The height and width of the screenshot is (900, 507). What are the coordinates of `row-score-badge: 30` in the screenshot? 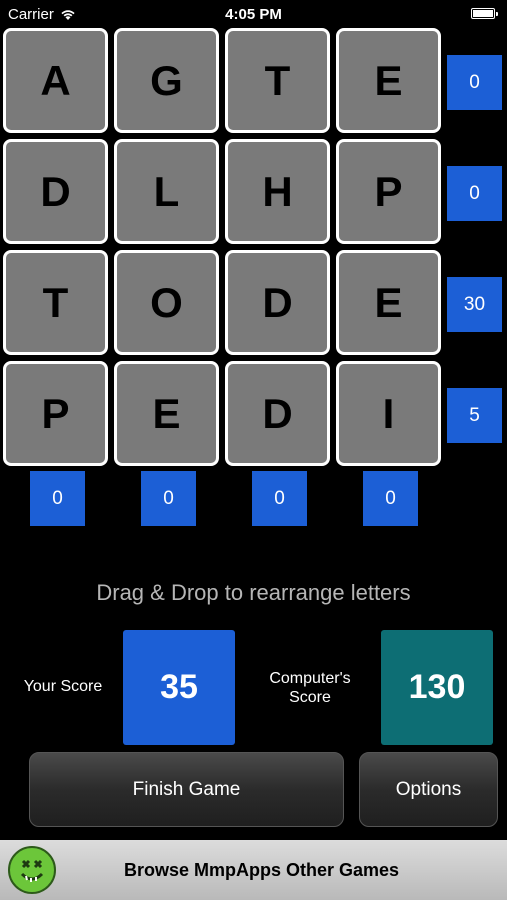 It's located at (474, 304).